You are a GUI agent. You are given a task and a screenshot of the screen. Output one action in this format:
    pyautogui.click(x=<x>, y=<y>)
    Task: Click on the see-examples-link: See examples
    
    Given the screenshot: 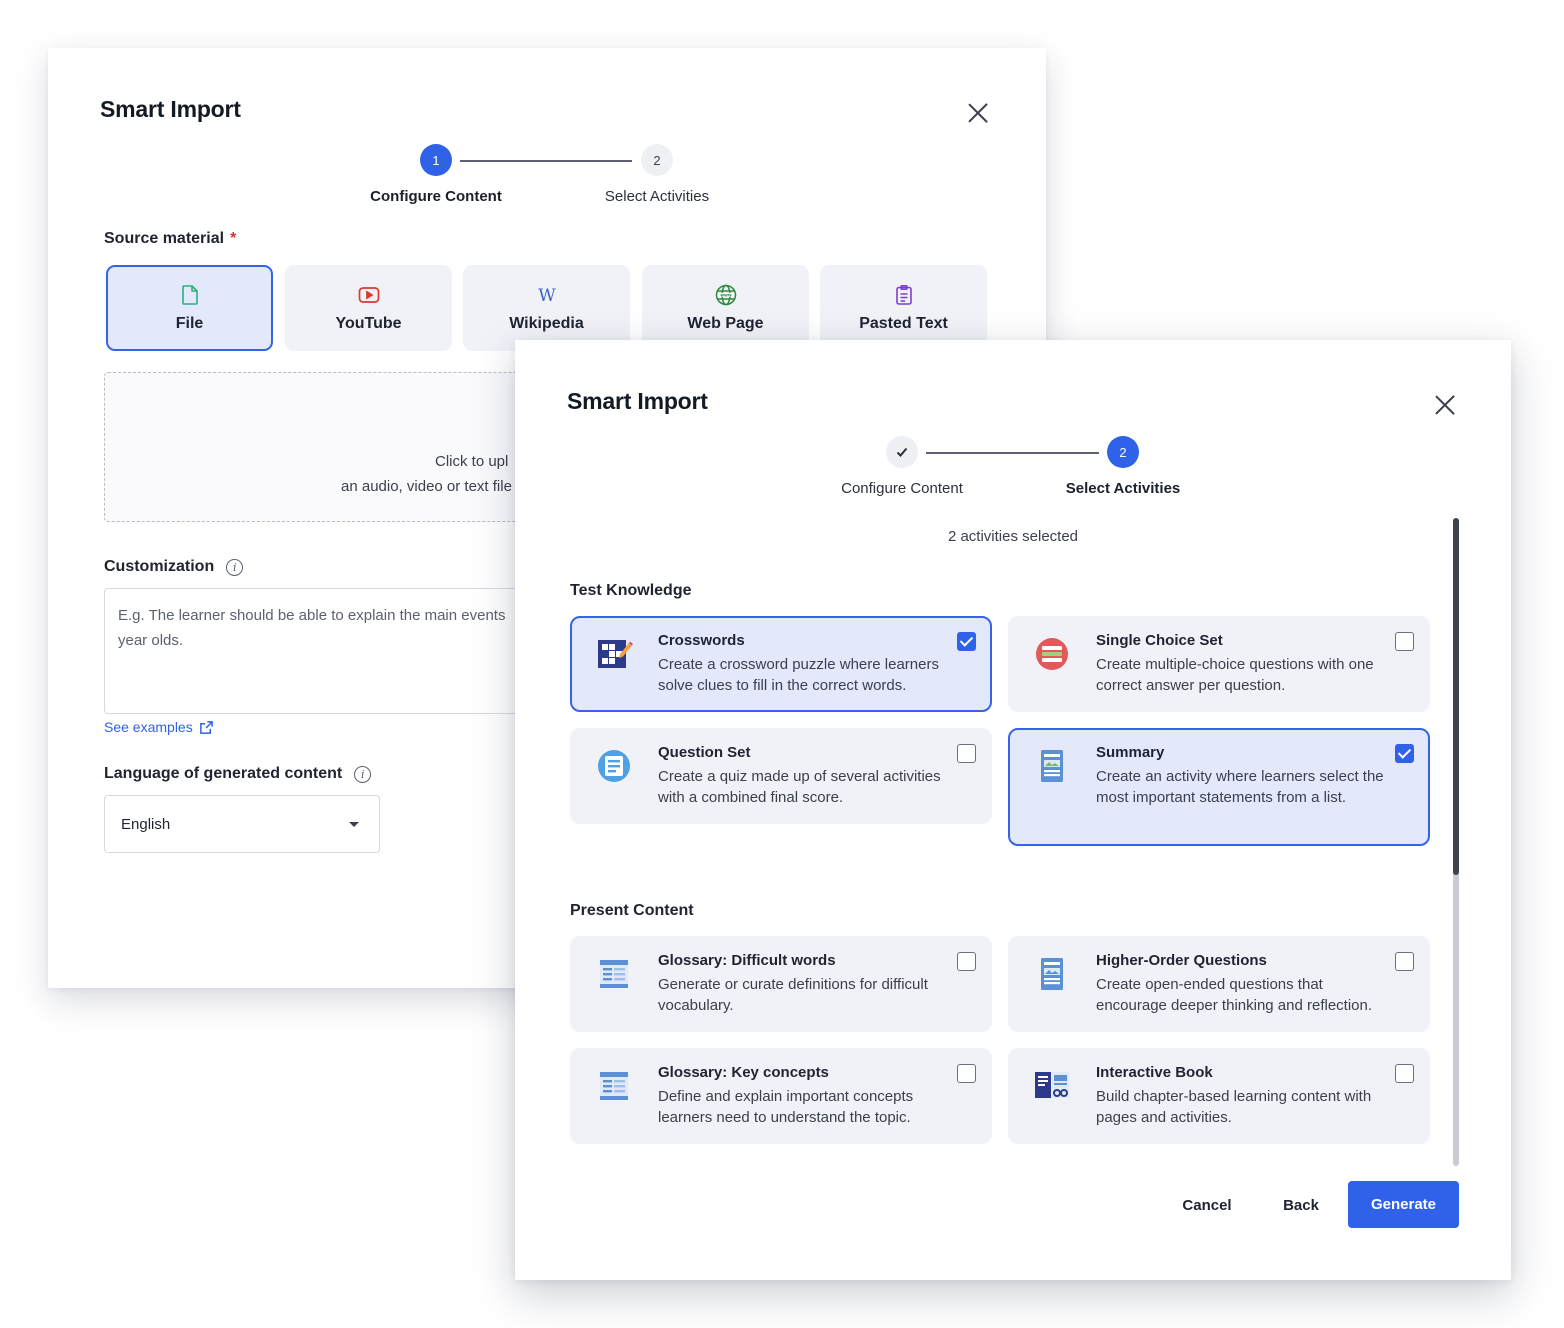 What is the action you would take?
    pyautogui.click(x=159, y=727)
    